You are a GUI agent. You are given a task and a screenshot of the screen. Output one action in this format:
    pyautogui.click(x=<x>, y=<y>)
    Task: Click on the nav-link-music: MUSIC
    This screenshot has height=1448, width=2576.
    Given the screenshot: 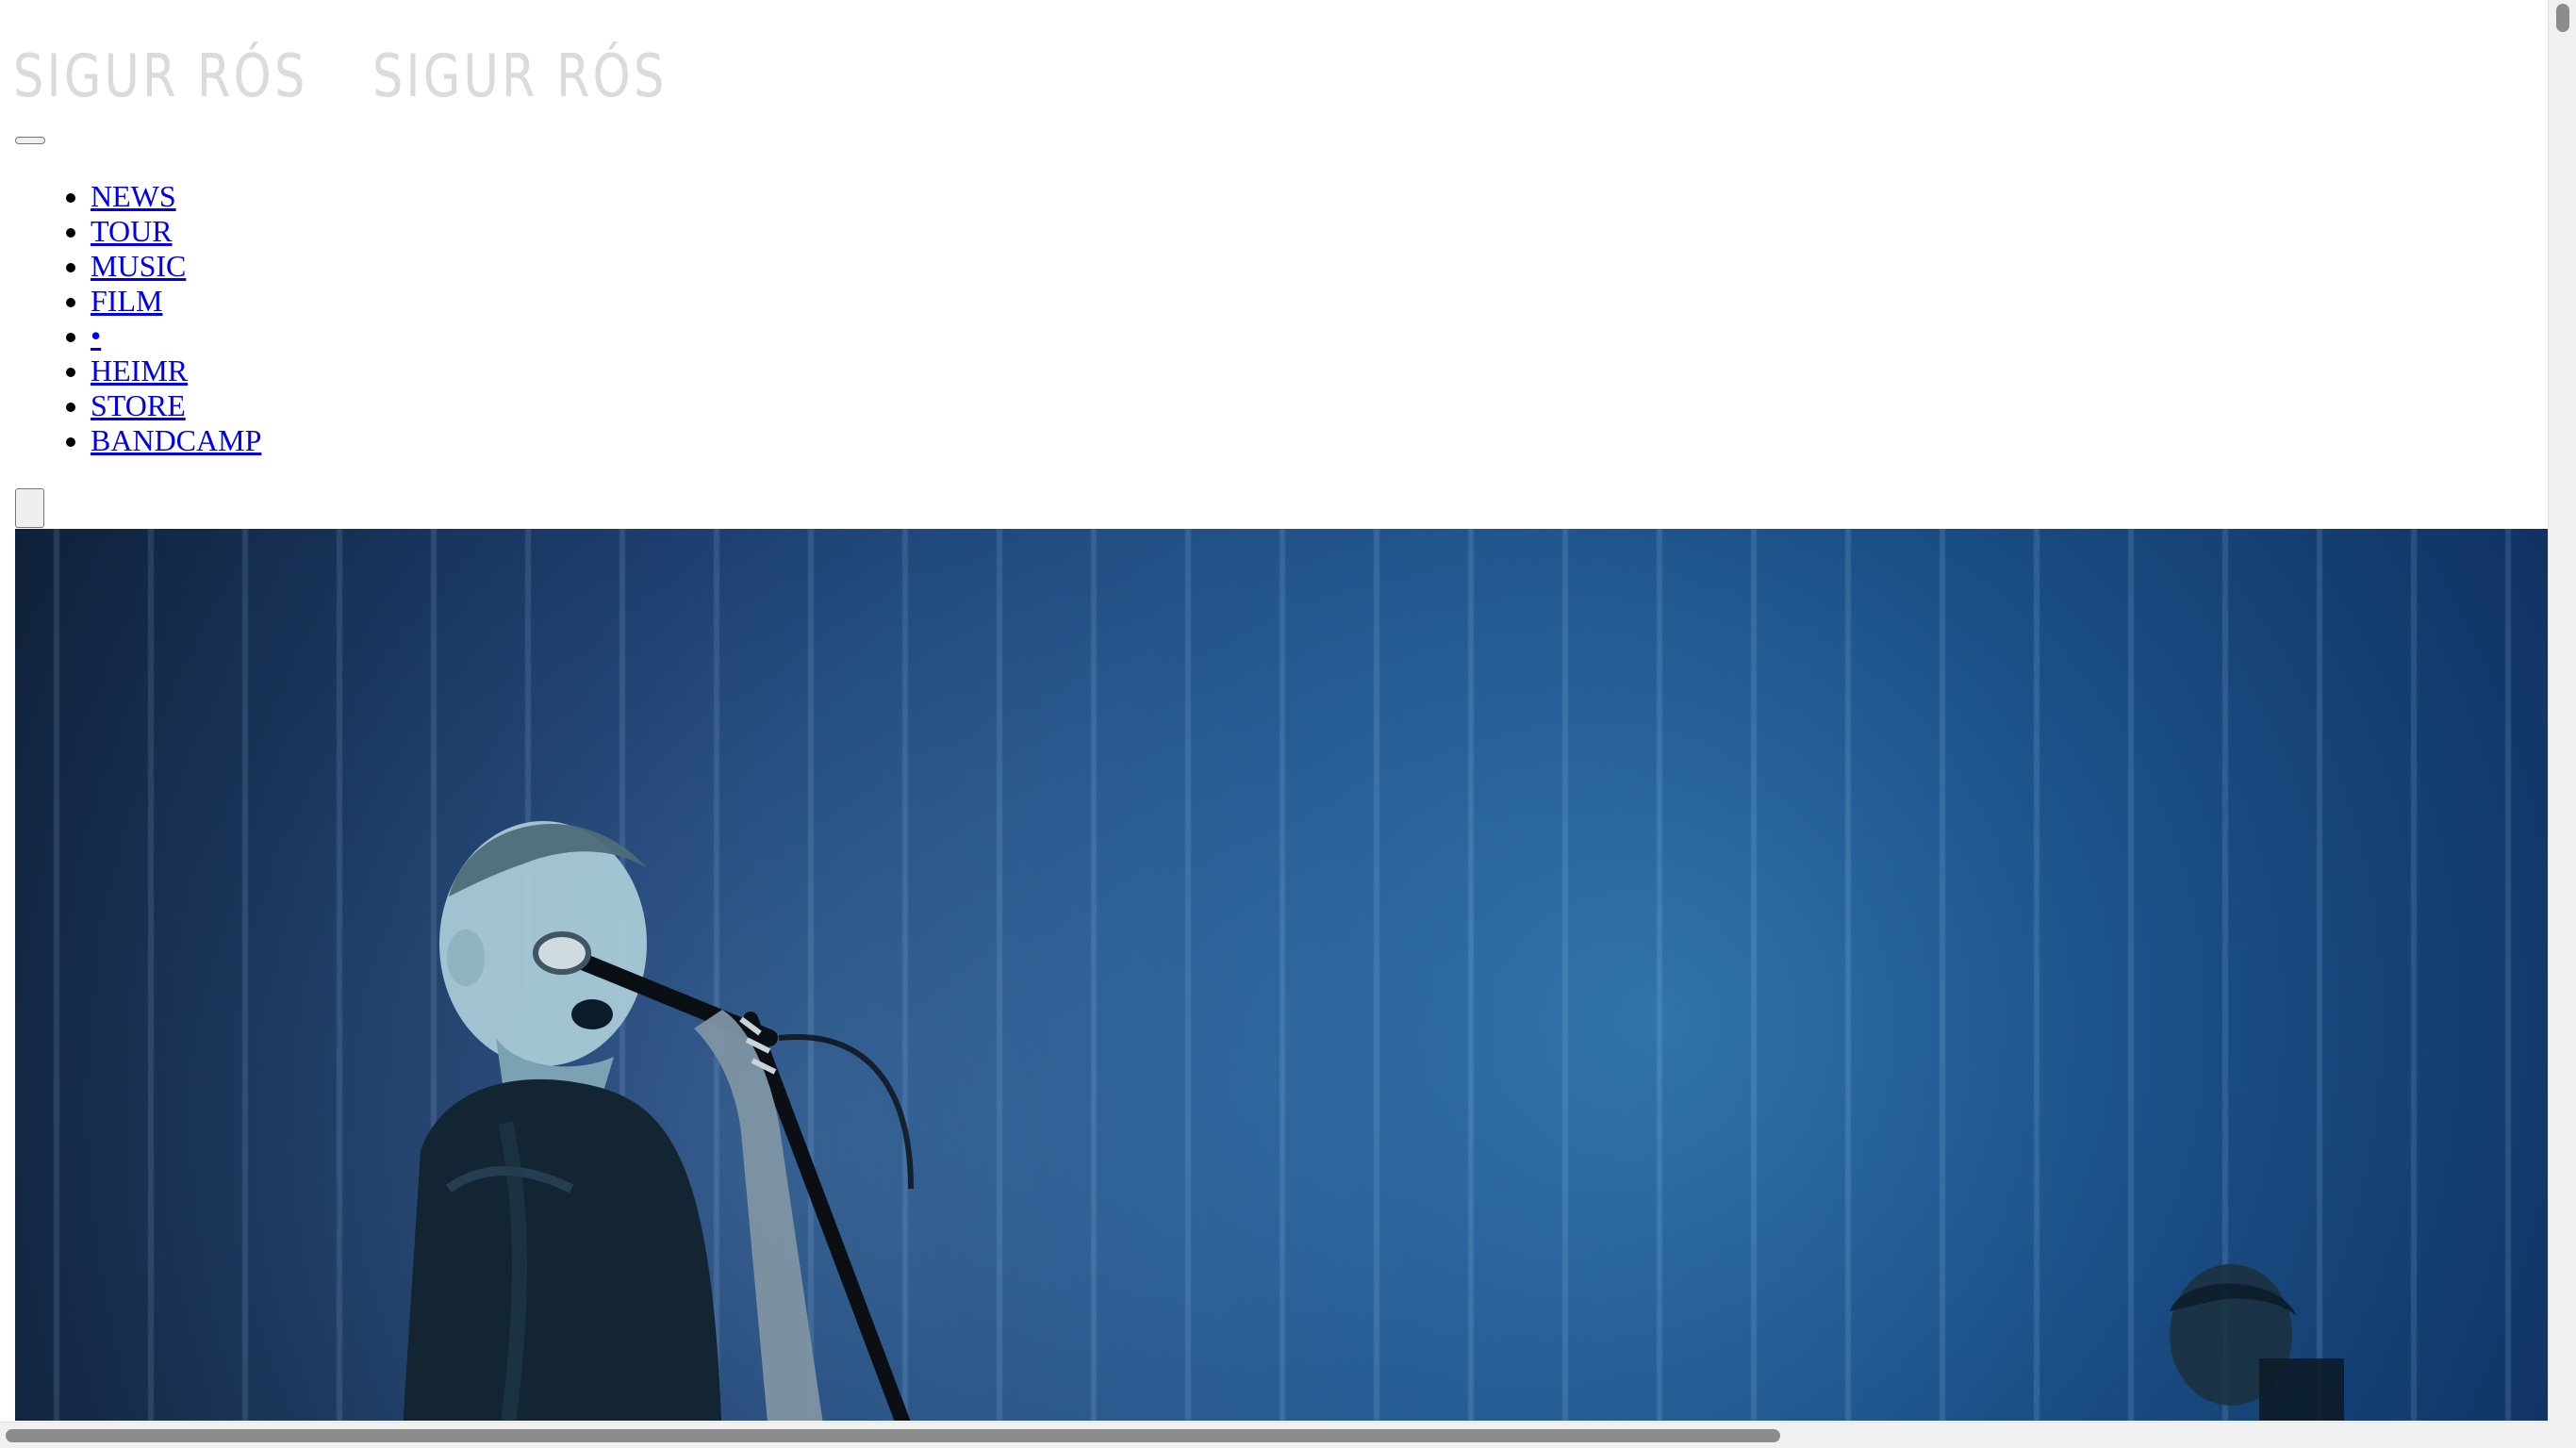 What is the action you would take?
    pyautogui.click(x=138, y=266)
    